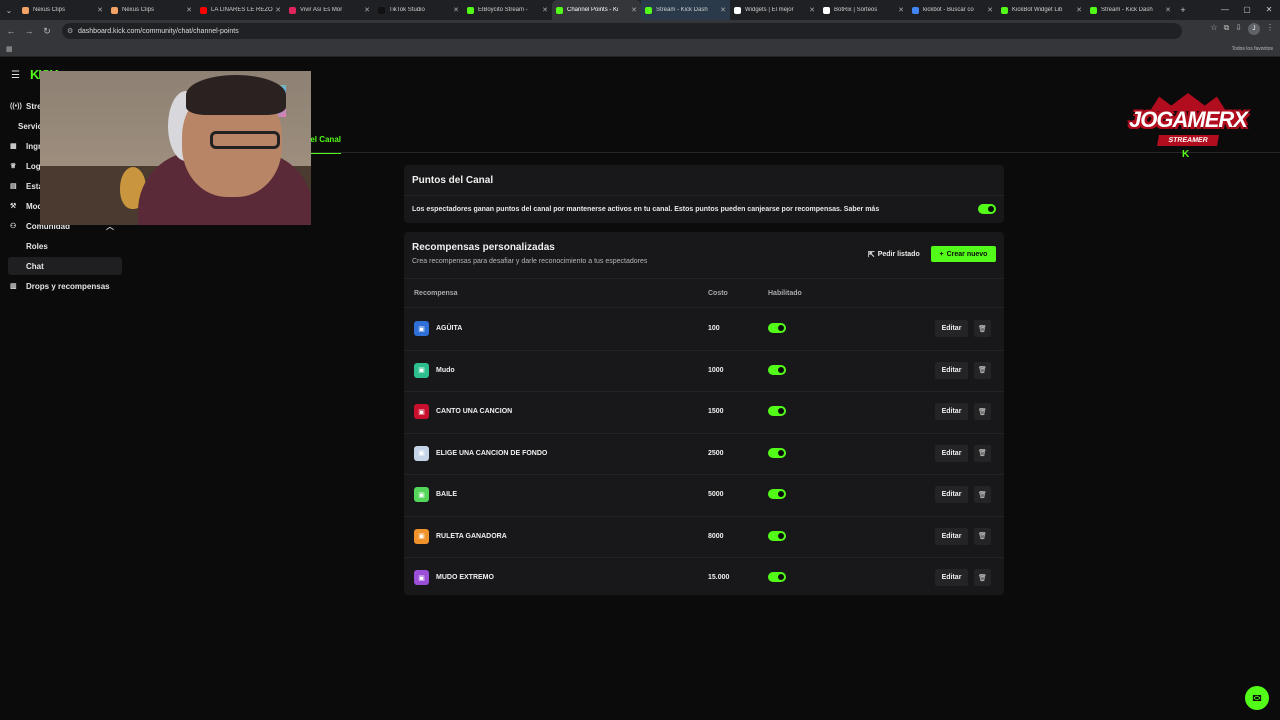  I want to click on minimize-icon: —, so click(1225, 10).